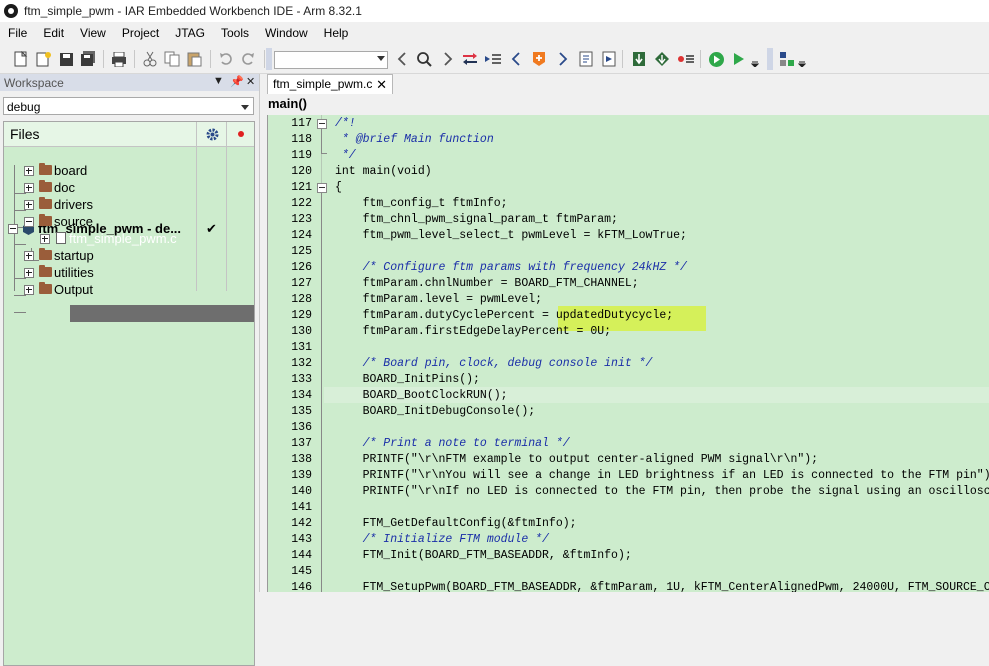 Image resolution: width=989 pixels, height=666 pixels. Describe the element at coordinates (211, 134) in the screenshot. I see `gear-icon` at that location.